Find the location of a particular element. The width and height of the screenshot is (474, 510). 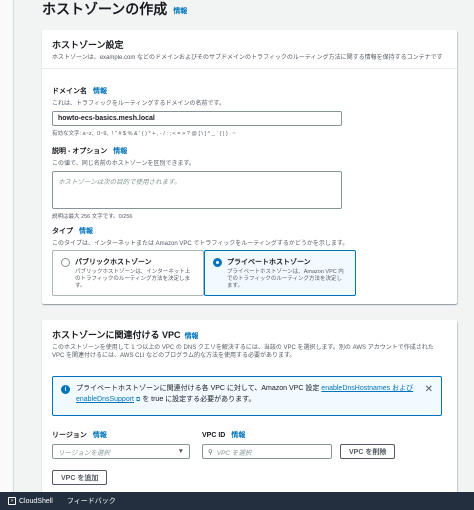

description-textarea: ホストゾーンは次の目的で使用されます。 is located at coordinates (197, 190).